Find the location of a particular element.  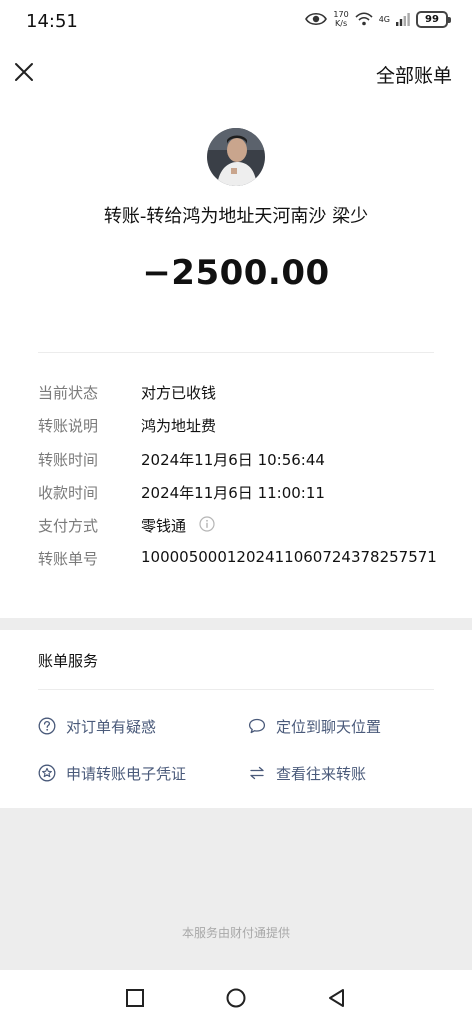

detail-row-status: 当前状态 对方已收钱 is located at coordinates (248, 394).